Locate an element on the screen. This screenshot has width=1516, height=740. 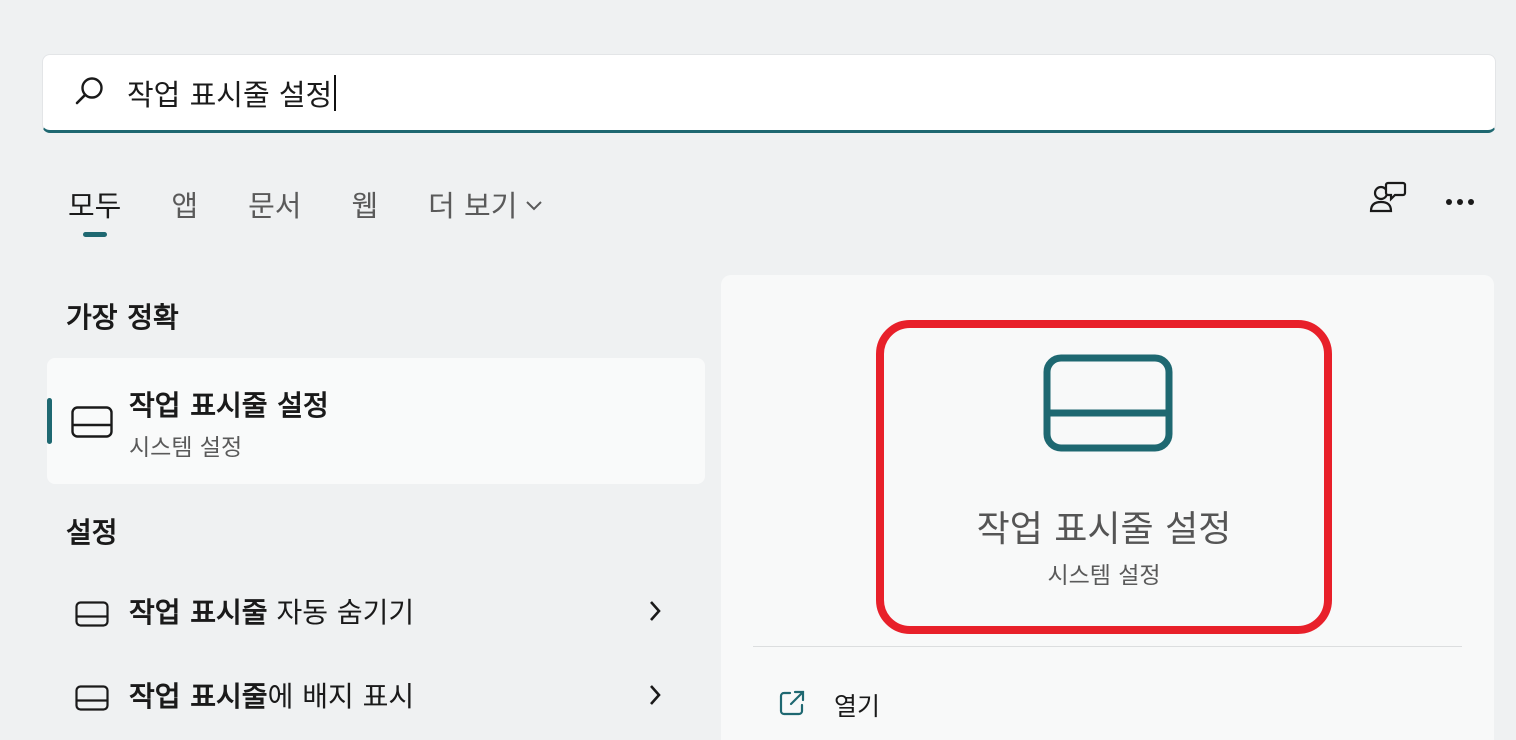
tab-web: 웹 is located at coordinates (364, 204).